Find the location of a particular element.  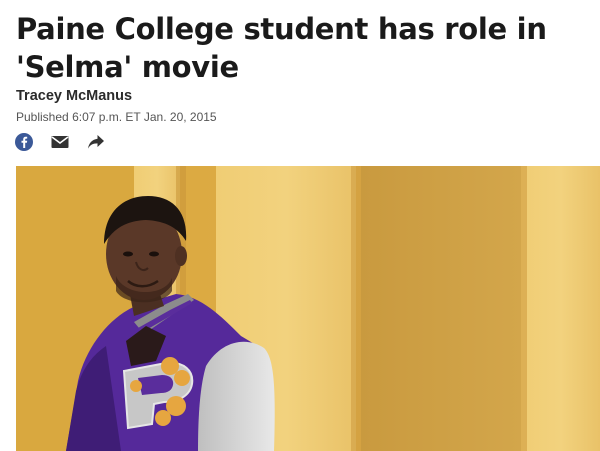

email-share-button is located at coordinates (60, 142).